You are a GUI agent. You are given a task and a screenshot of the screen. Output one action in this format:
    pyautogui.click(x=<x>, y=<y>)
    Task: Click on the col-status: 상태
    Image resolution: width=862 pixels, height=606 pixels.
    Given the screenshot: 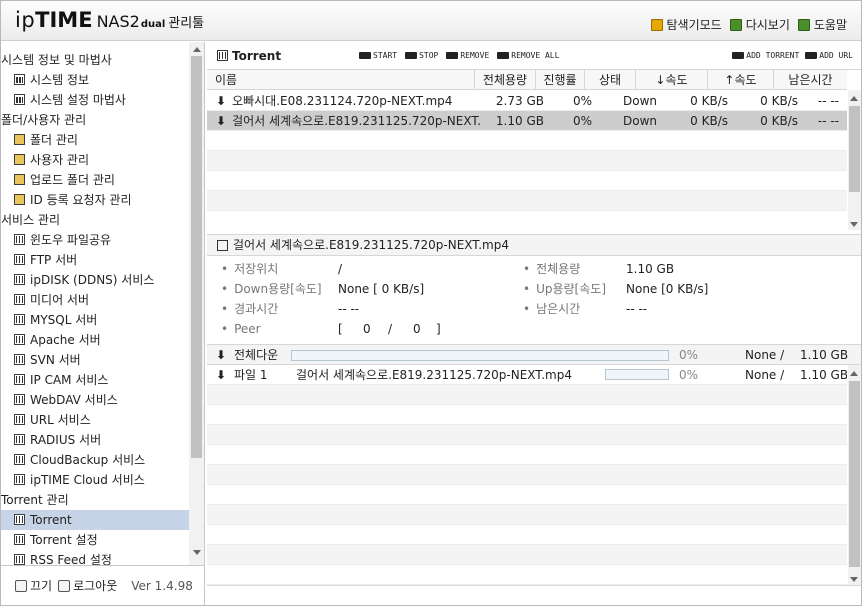 What is the action you would take?
    pyautogui.click(x=610, y=80)
    